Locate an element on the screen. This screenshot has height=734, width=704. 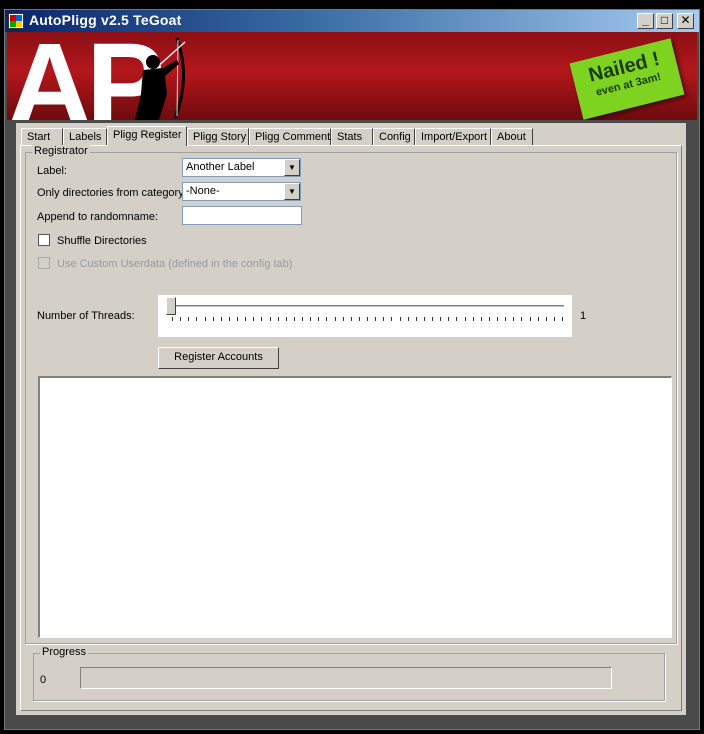
window-title: AutoPligg v2.5 TeGoat is located at coordinates (105, 20).